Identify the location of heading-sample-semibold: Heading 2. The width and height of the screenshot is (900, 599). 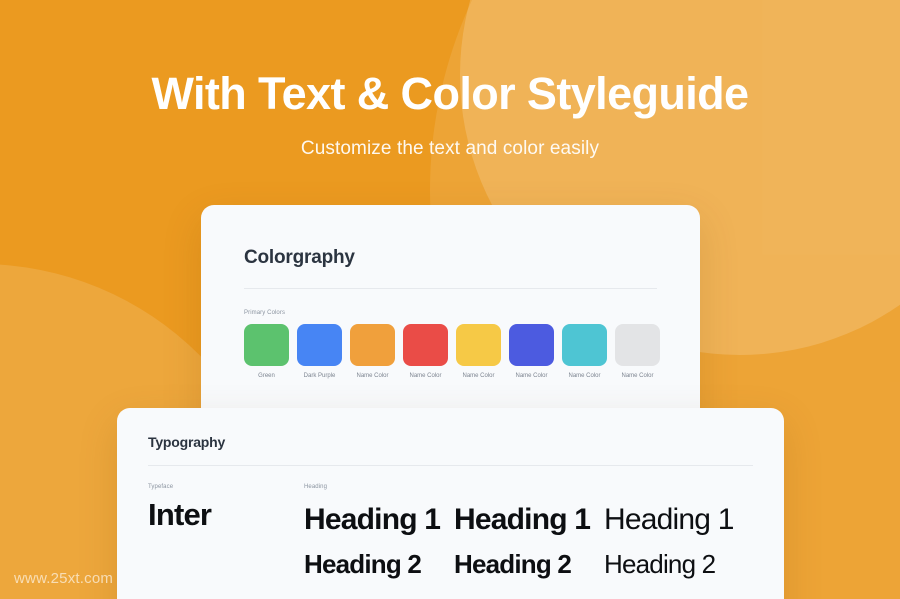
(513, 564).